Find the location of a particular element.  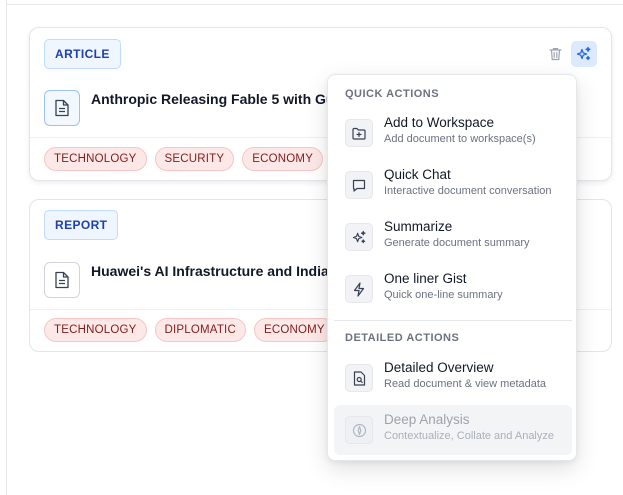

quick-actions-heading: QUICK ACTIONS is located at coordinates (392, 94).